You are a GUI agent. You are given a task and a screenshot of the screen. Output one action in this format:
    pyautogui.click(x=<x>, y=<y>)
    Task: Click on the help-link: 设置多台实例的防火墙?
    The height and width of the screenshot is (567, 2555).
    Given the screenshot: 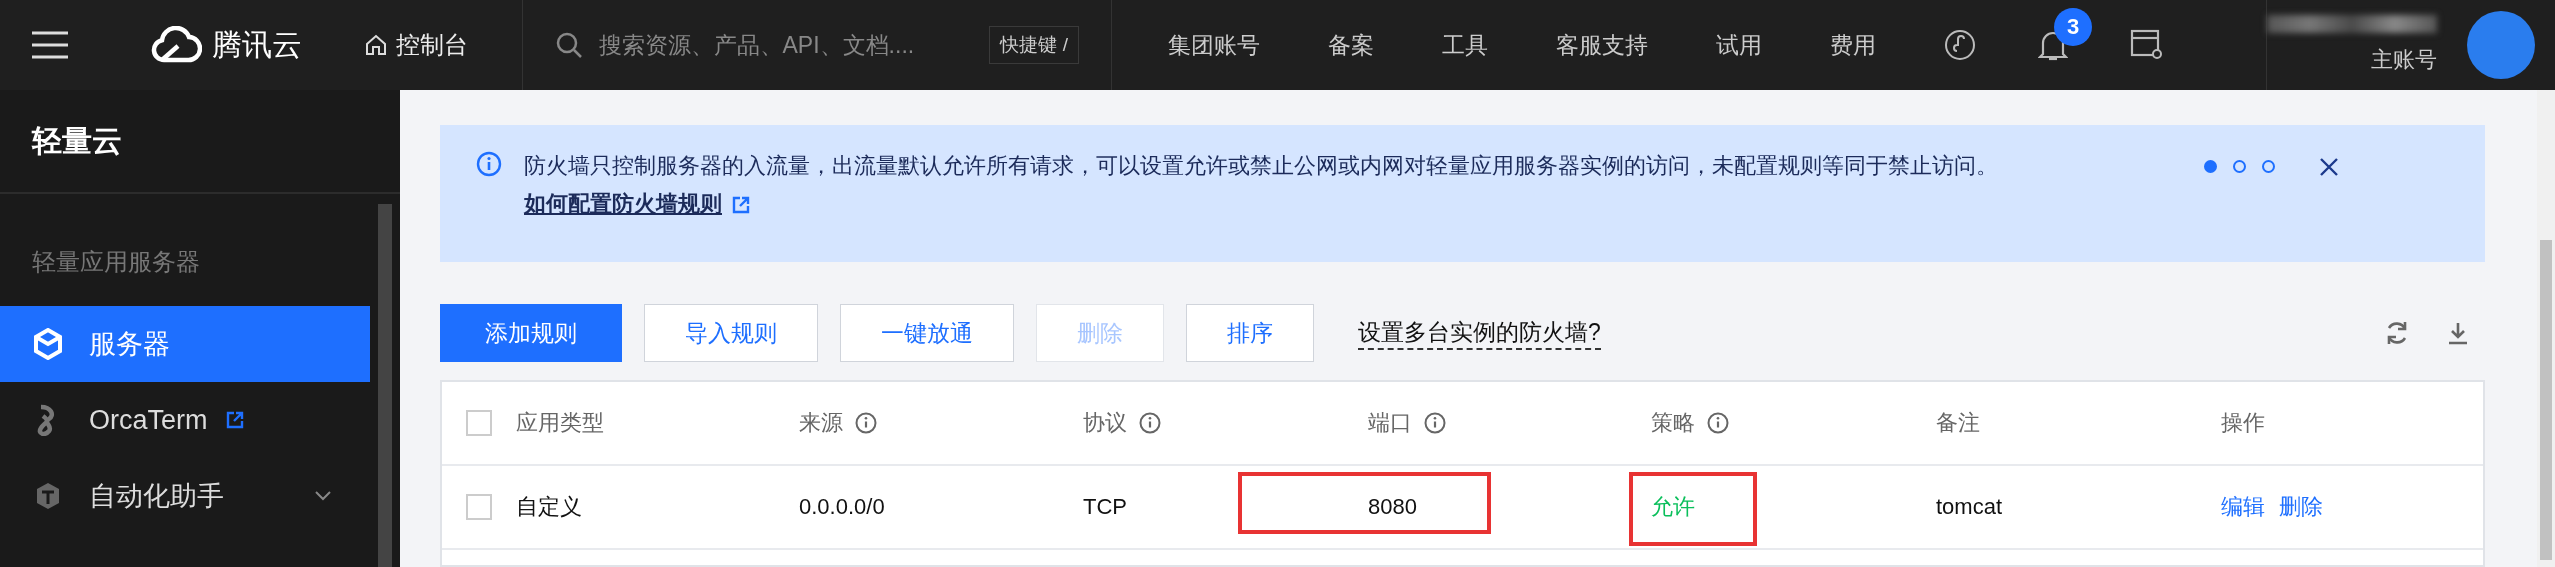 What is the action you would take?
    pyautogui.click(x=1479, y=333)
    